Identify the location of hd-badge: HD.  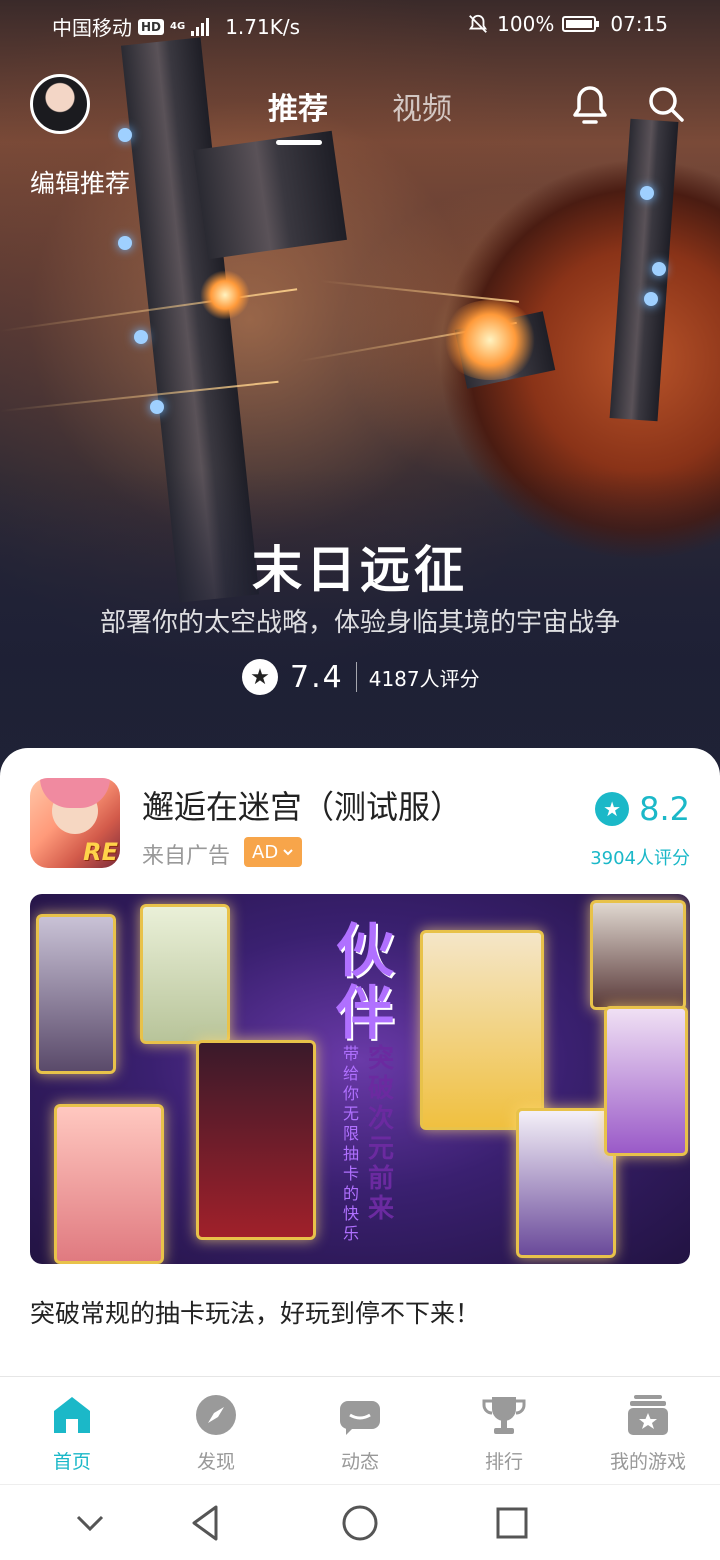
(151, 26).